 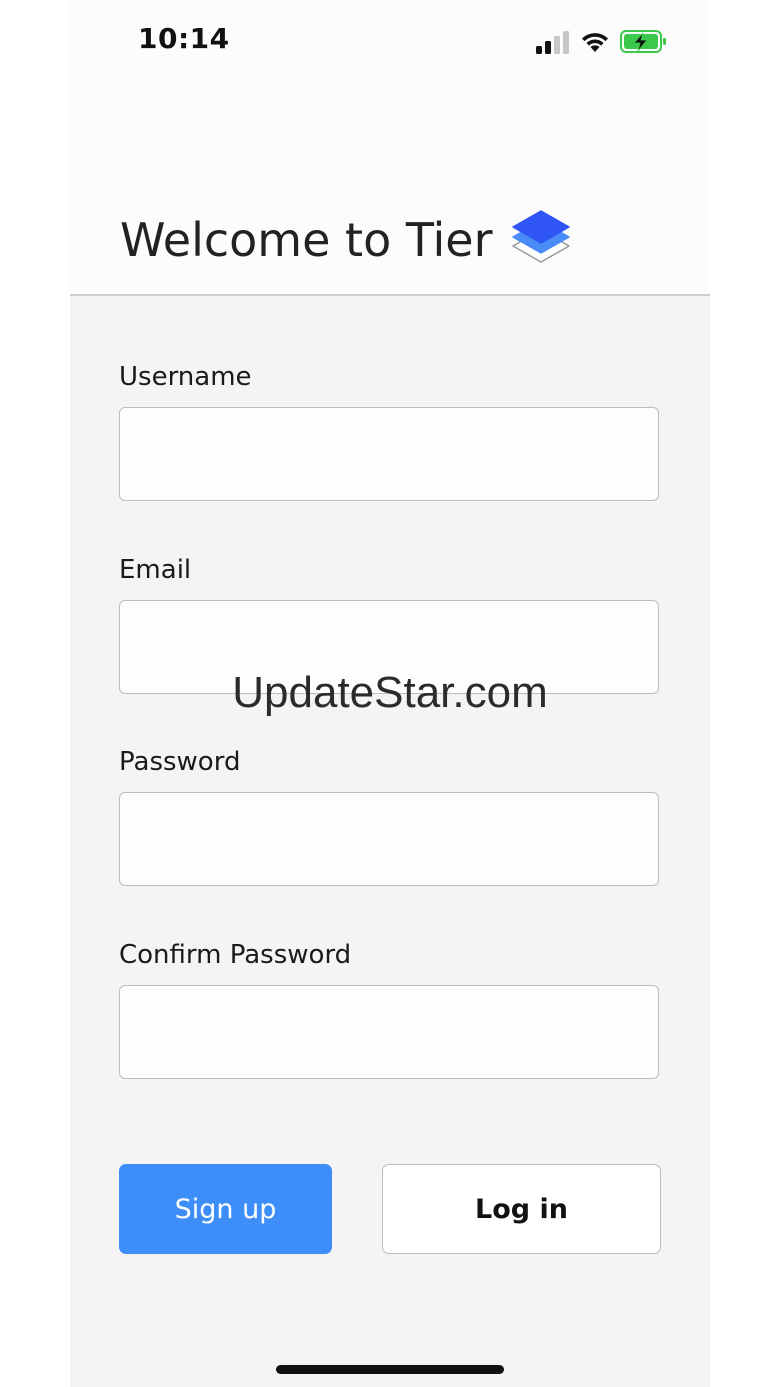 I want to click on signup-button: Sign up, so click(x=225, y=1209).